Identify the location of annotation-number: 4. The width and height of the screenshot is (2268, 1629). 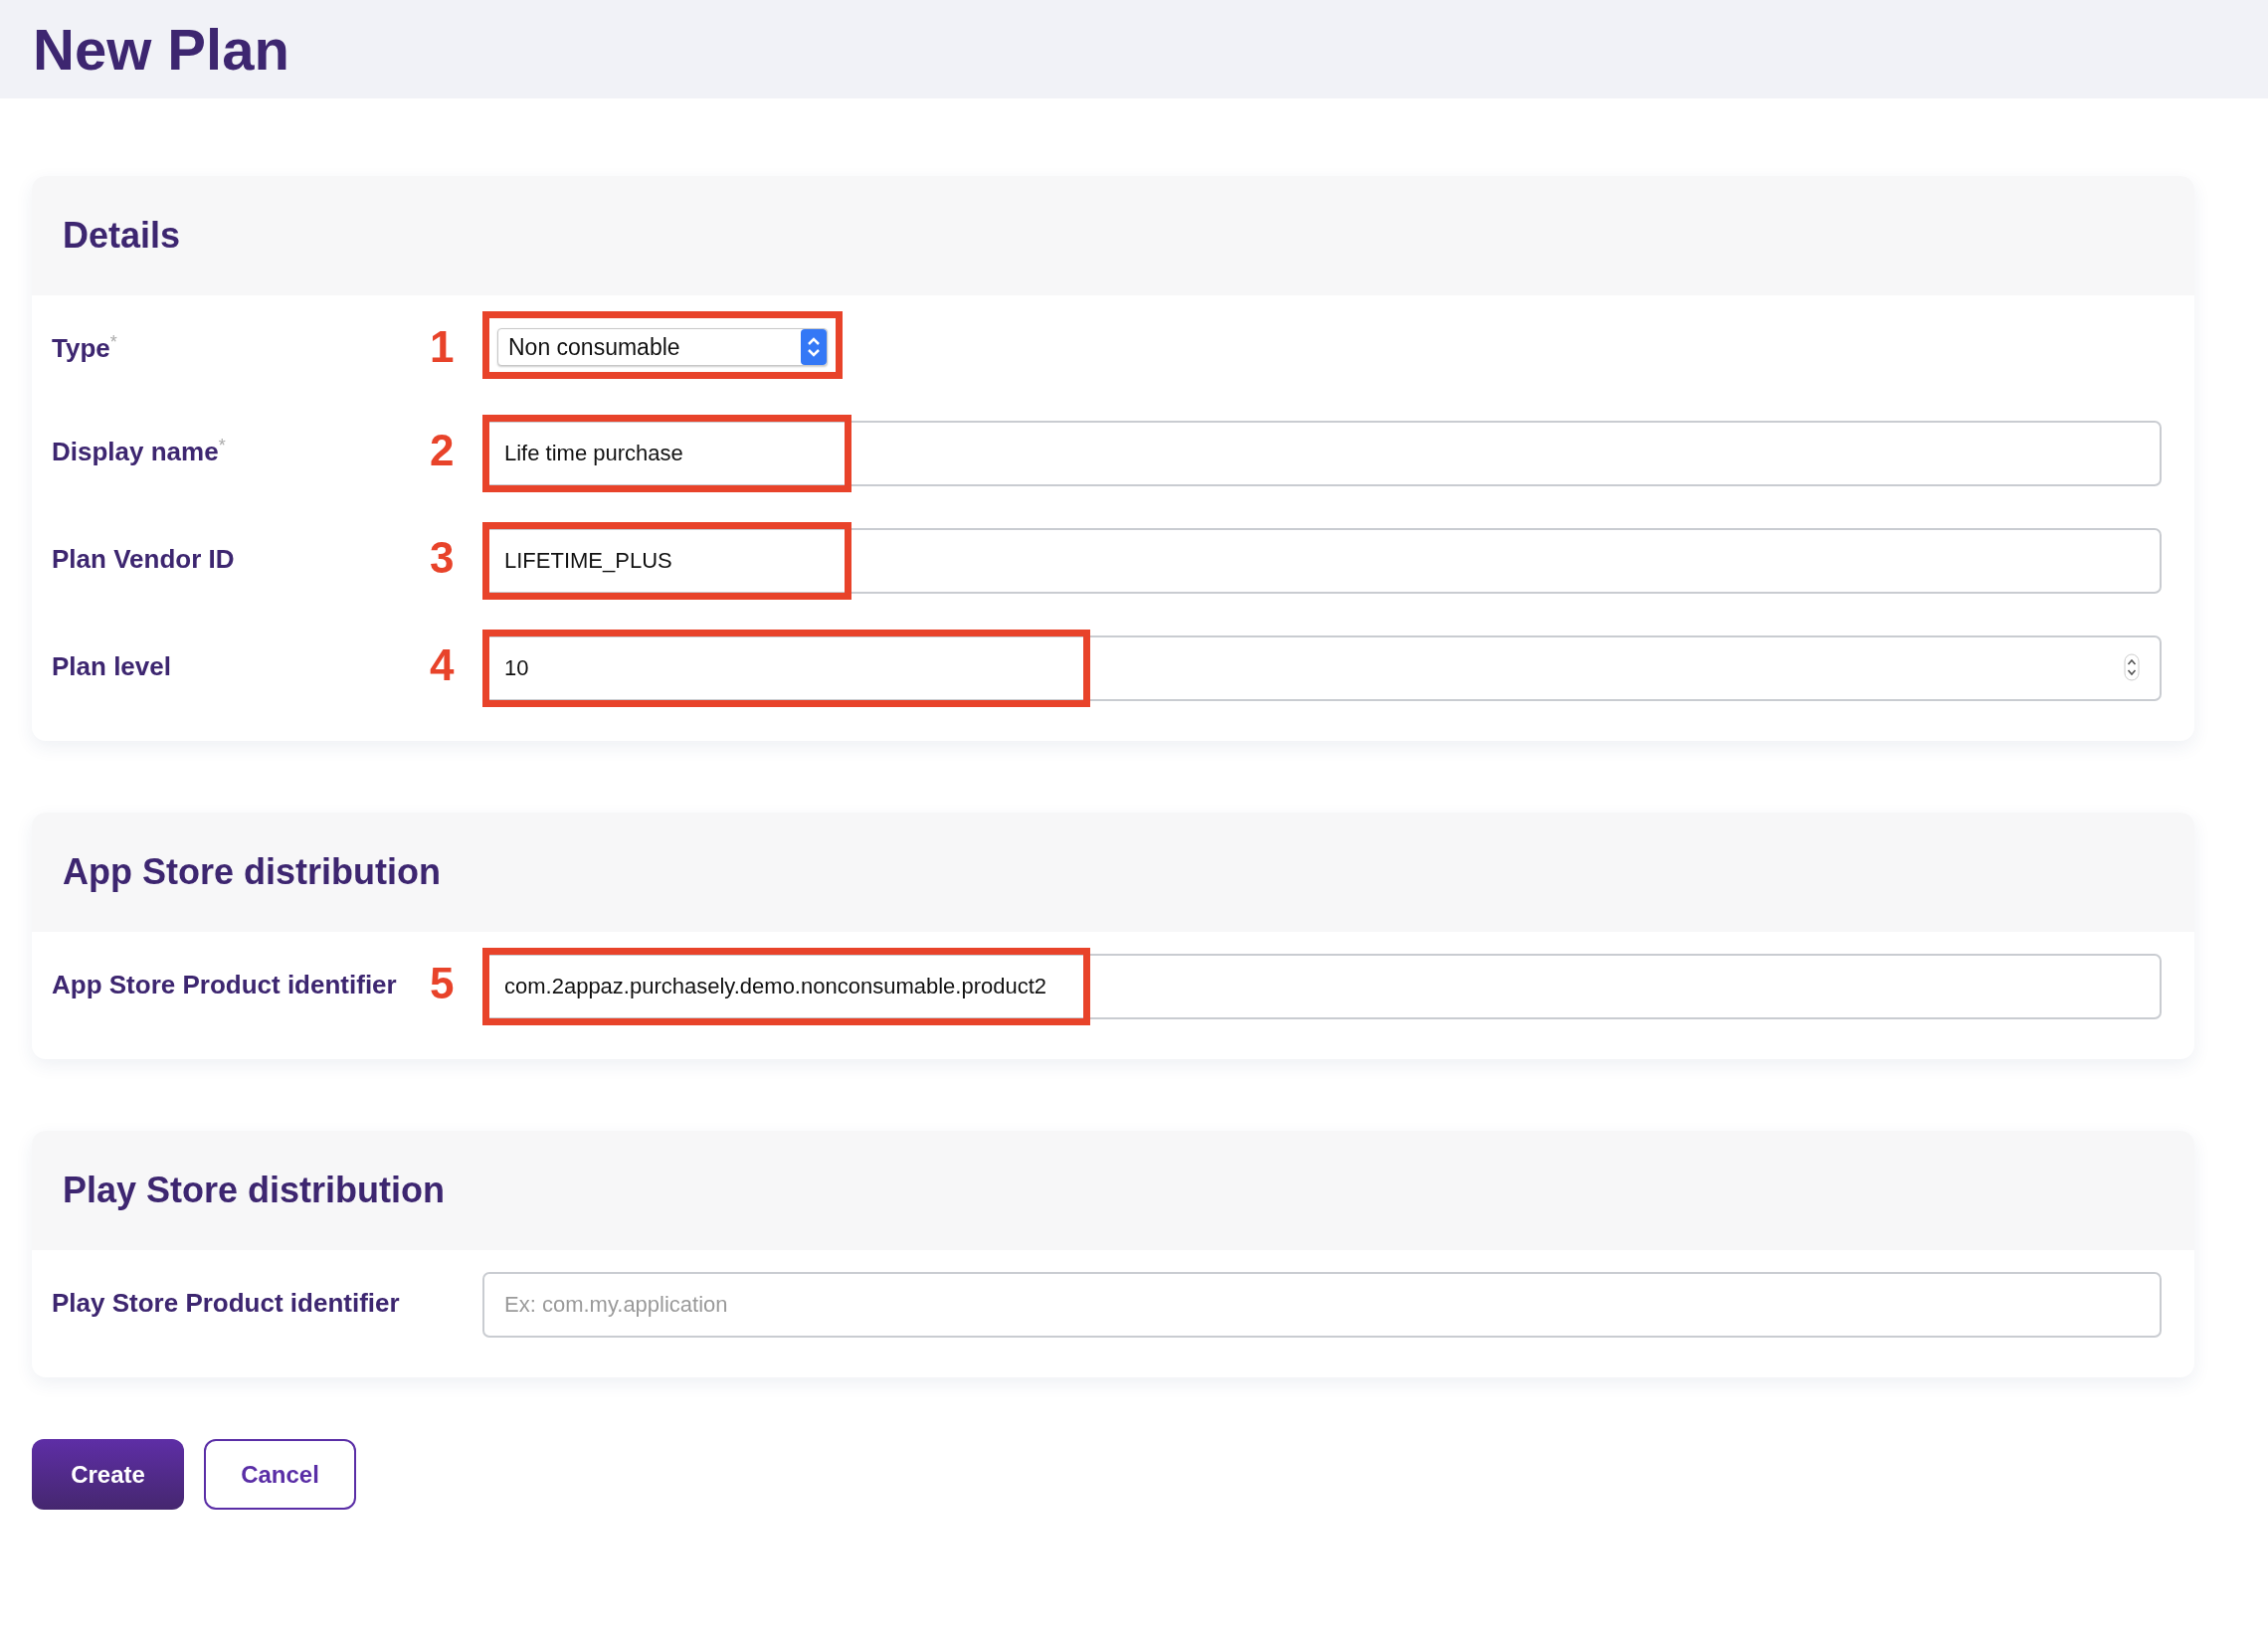
(443, 665).